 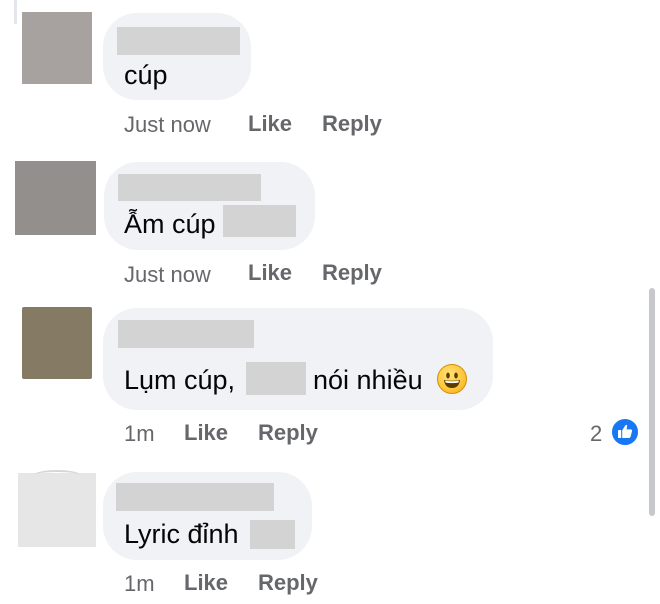 I want to click on avatar-ring, so click(x=57, y=475).